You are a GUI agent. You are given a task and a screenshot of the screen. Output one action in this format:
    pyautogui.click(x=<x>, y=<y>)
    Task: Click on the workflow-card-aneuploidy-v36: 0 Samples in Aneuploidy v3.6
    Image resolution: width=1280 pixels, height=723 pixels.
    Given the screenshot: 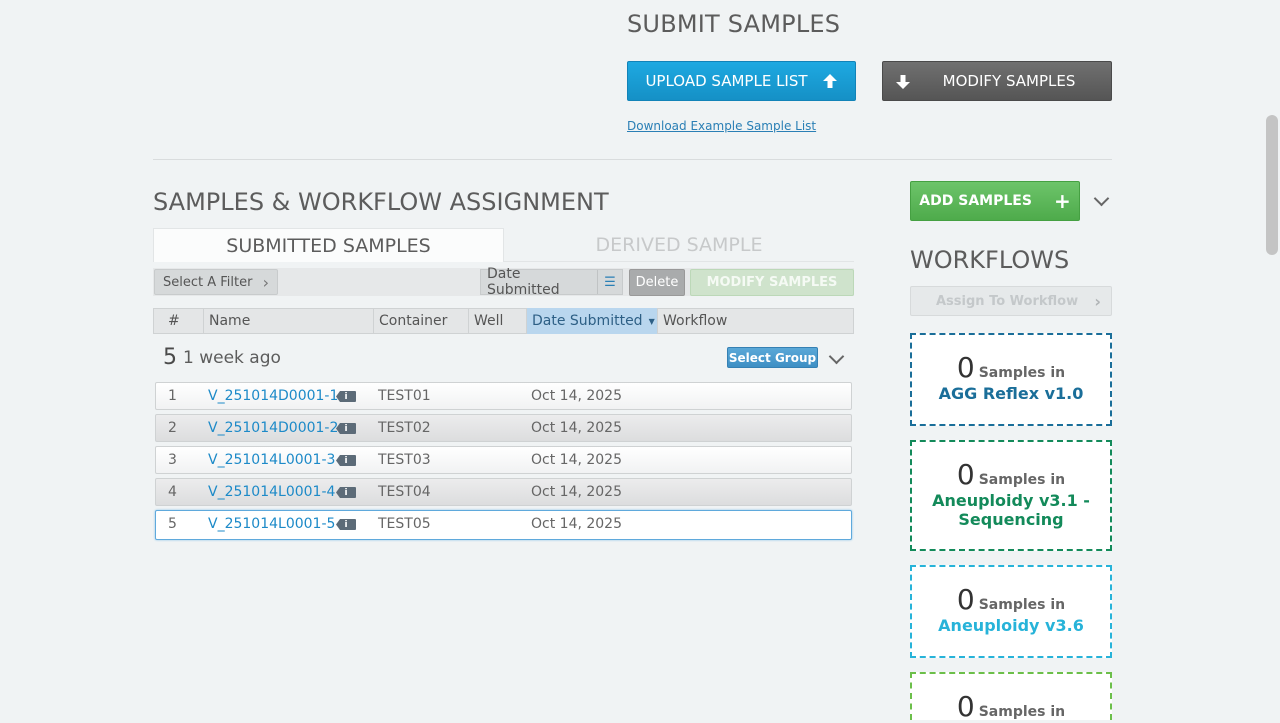 What is the action you would take?
    pyautogui.click(x=1011, y=611)
    